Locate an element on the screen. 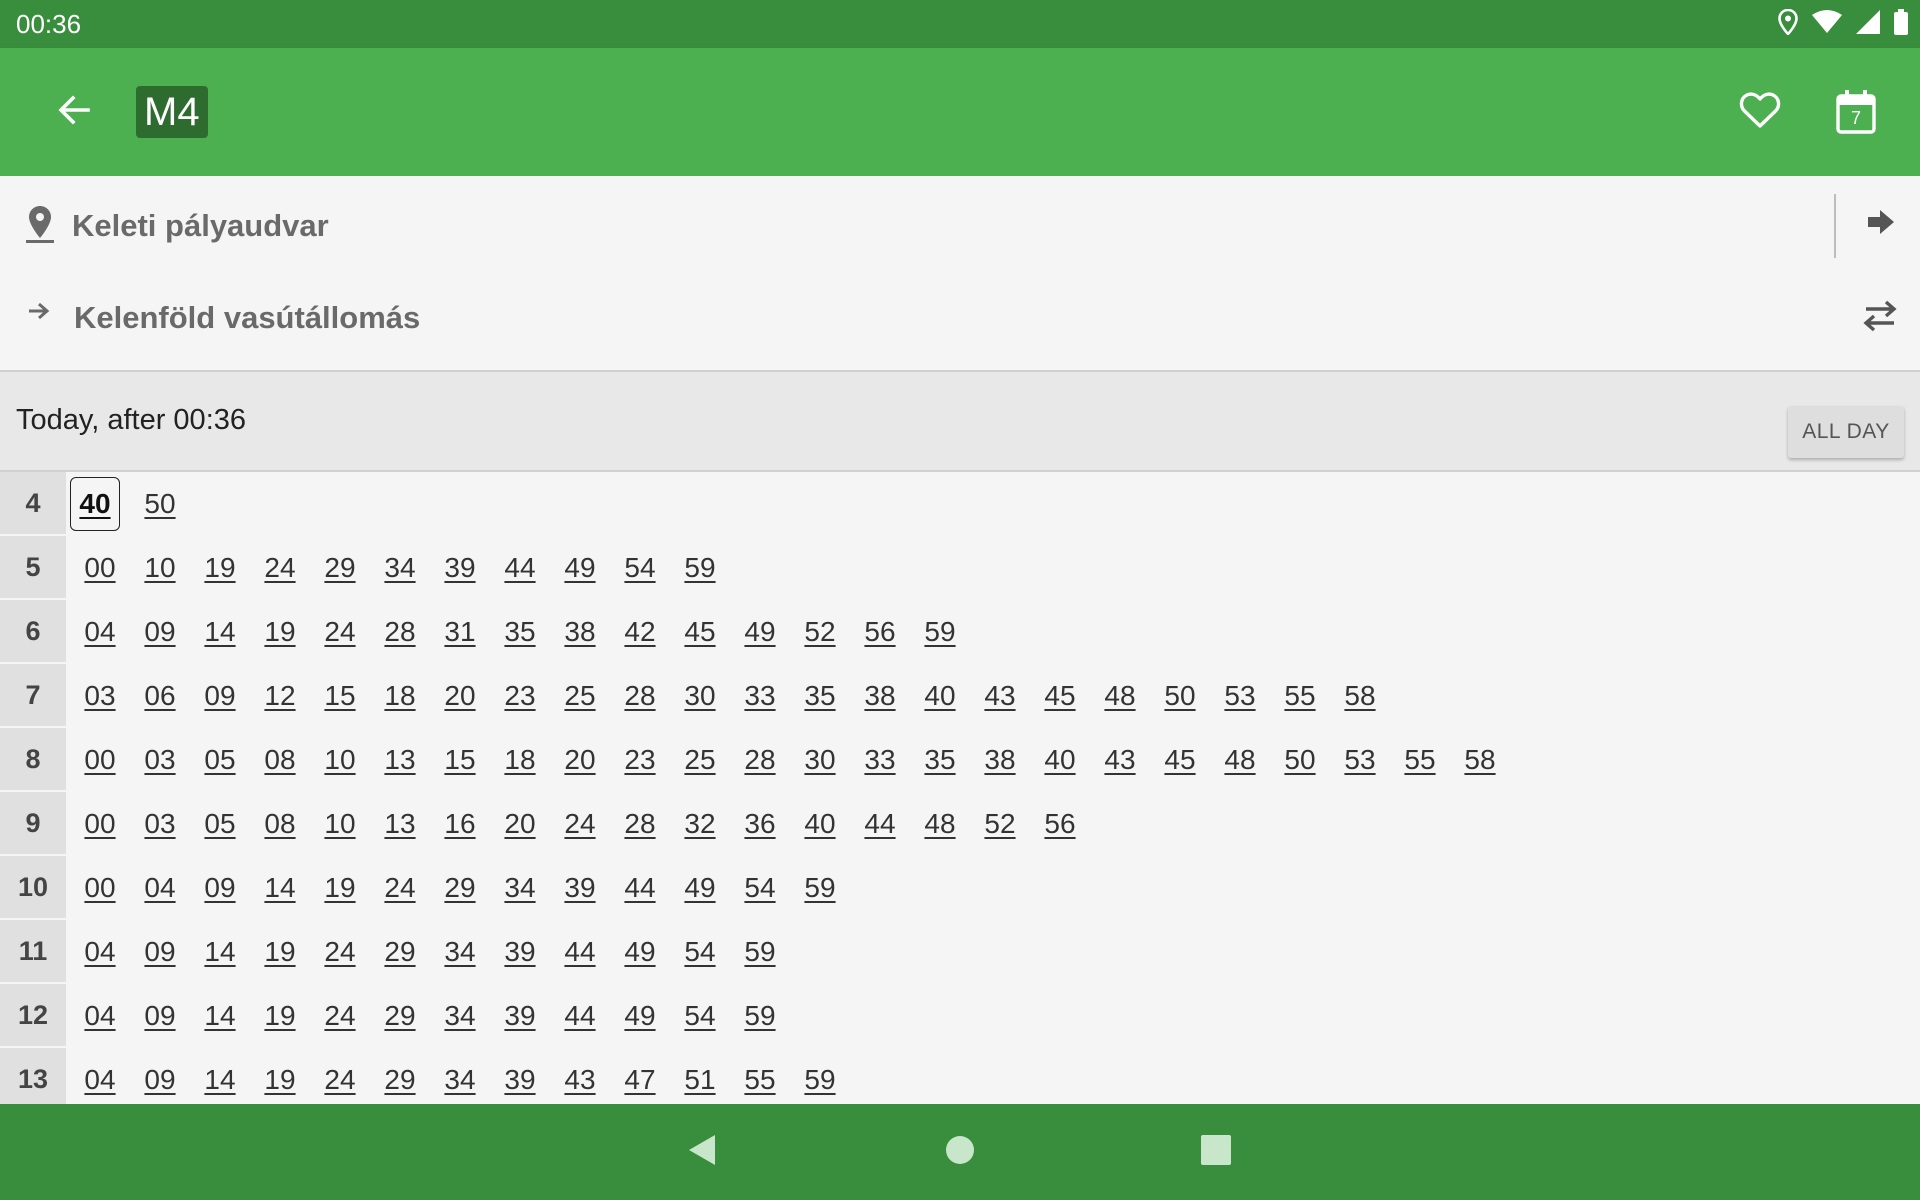  departure-minute: 05 is located at coordinates (220, 824).